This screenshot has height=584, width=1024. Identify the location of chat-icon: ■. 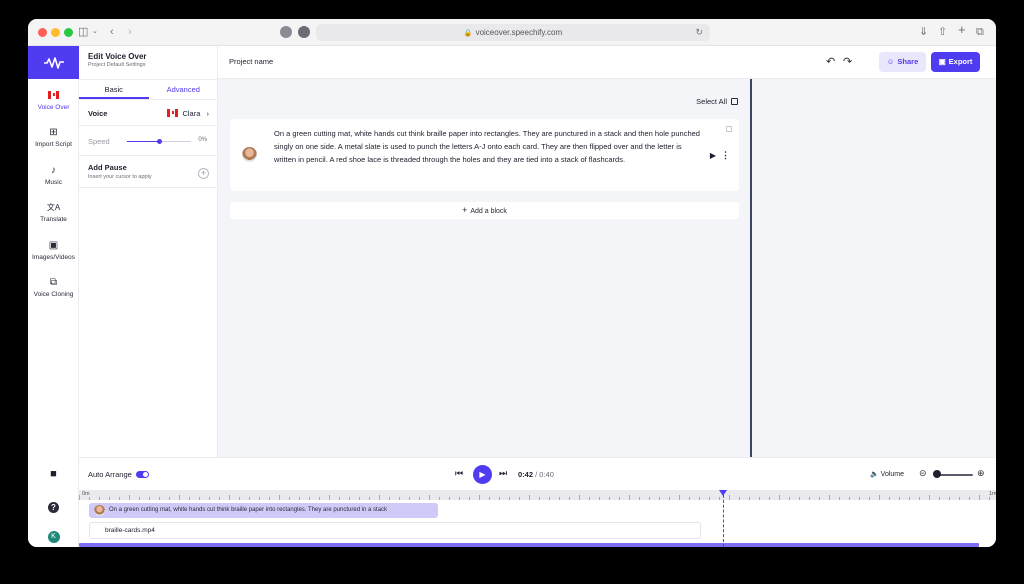
(53, 474).